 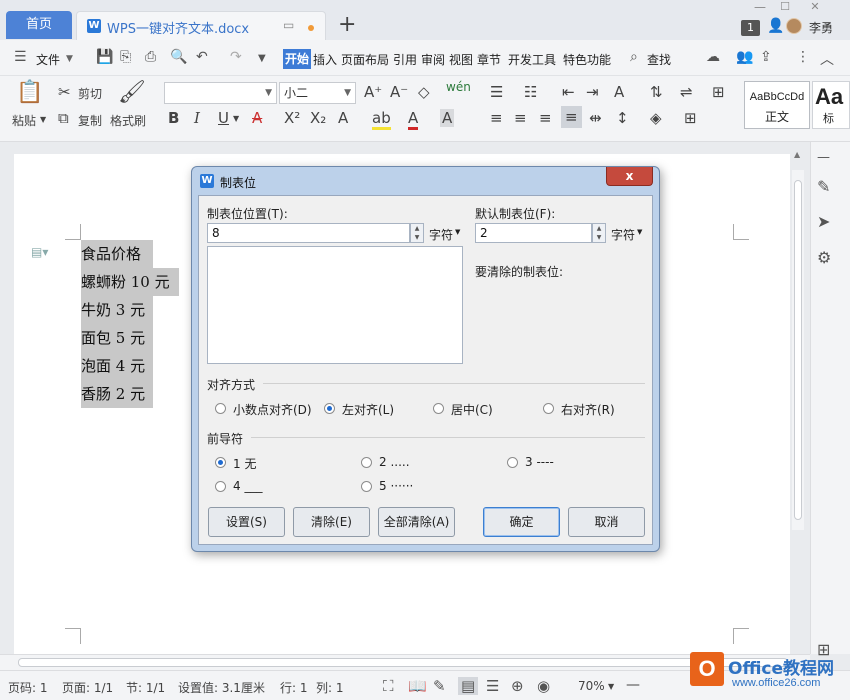 I want to click on search-icon: ⌕, so click(x=634, y=57).